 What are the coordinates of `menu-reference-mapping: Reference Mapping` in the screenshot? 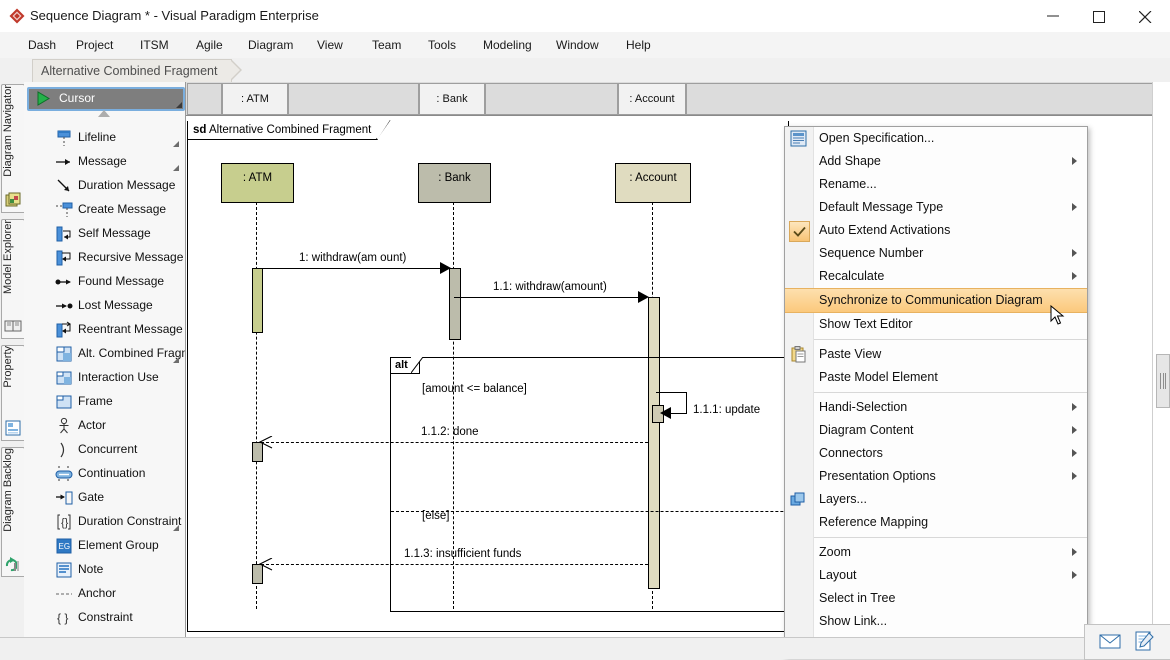 It's located at (936, 522).